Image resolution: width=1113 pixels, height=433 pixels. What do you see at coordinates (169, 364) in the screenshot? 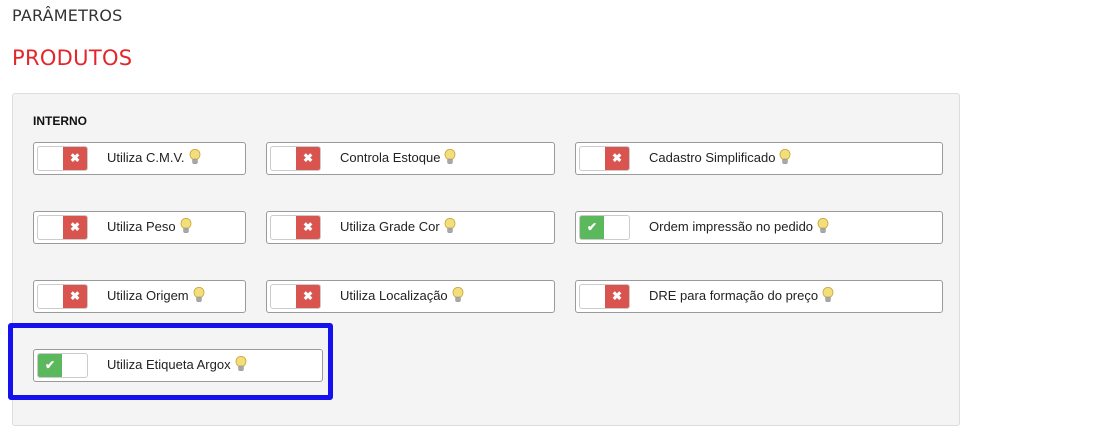
I see `option-label: Utiliza Etiqueta Argox` at bounding box center [169, 364].